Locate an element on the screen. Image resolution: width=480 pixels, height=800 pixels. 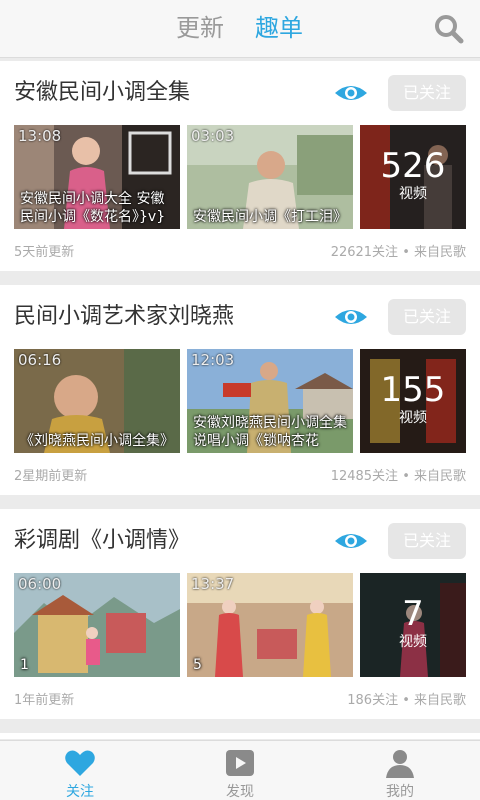
video-caption: 5 is located at coordinates (197, 665).